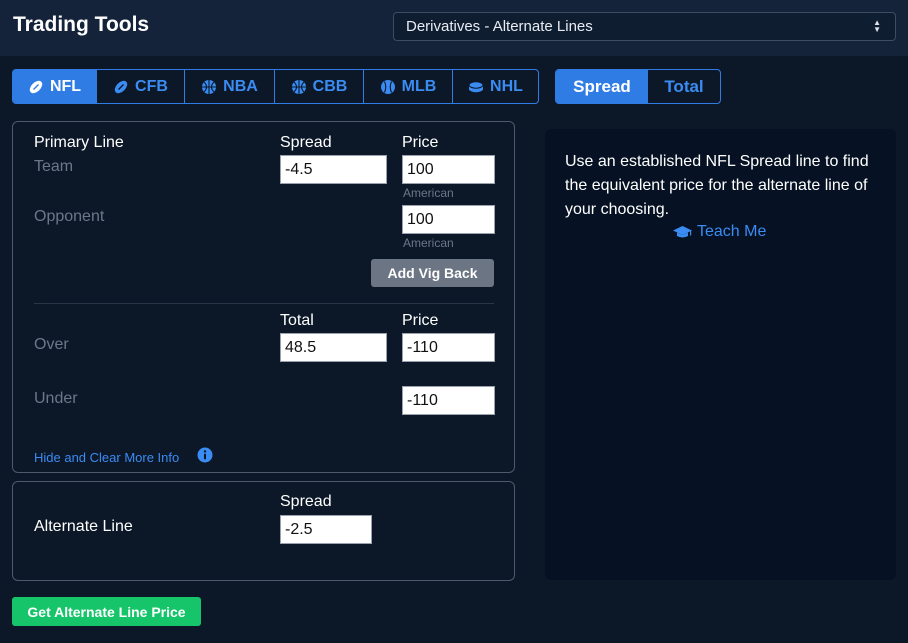 Image resolution: width=908 pixels, height=643 pixels. I want to click on spread-header: Spread, so click(306, 142).